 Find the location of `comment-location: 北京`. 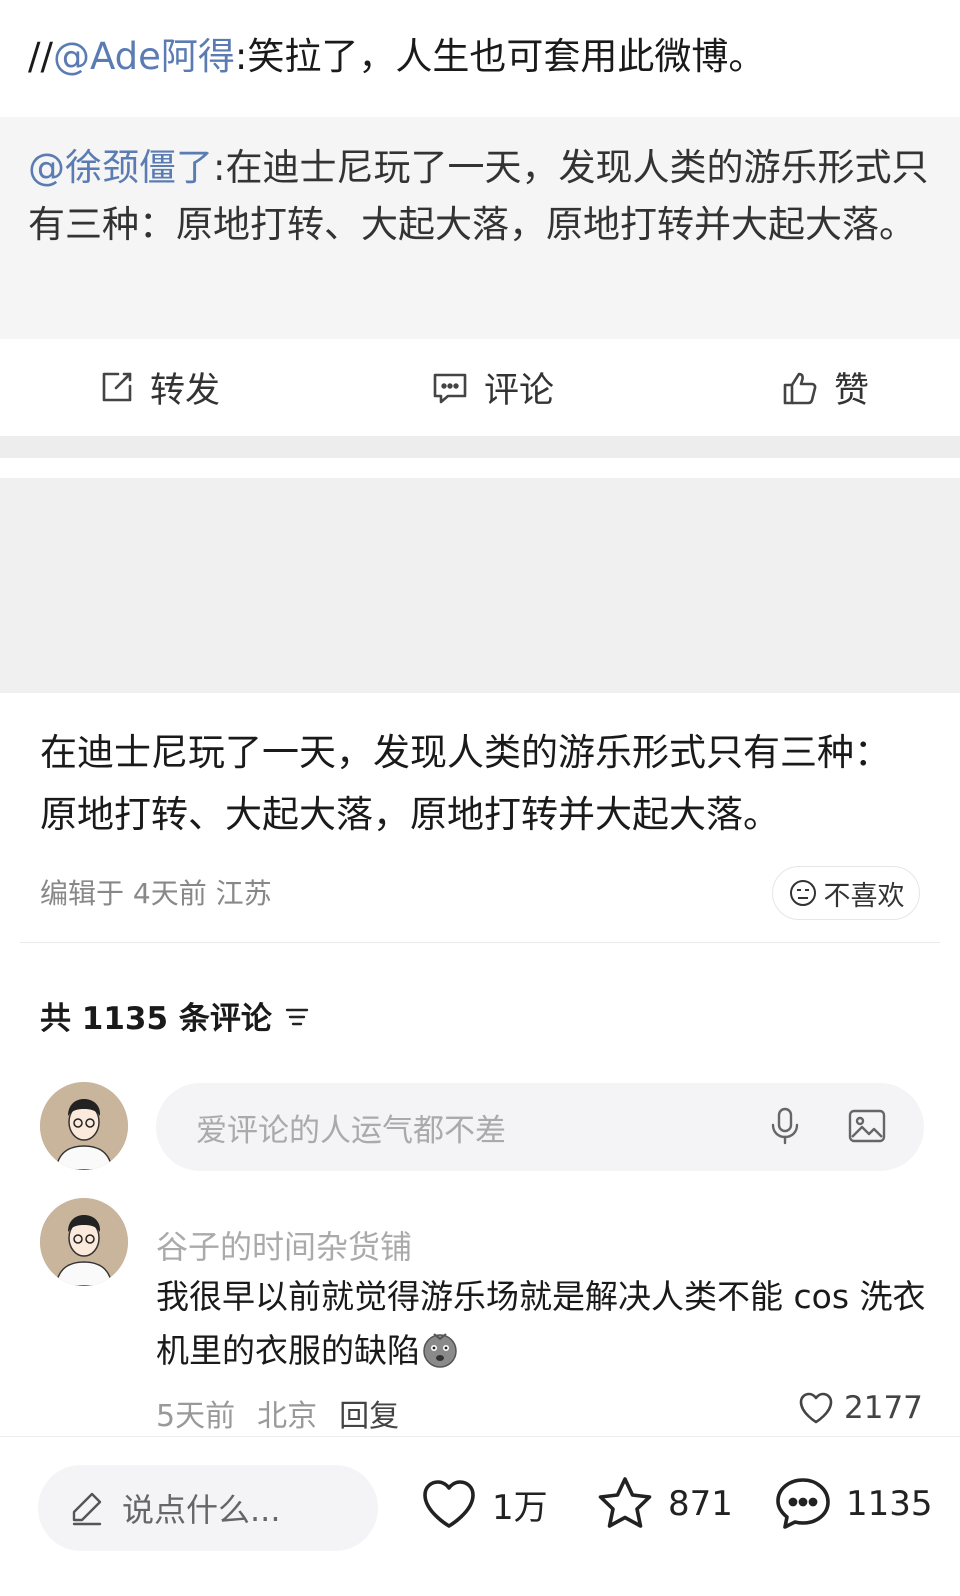

comment-location: 北京 is located at coordinates (287, 1416).